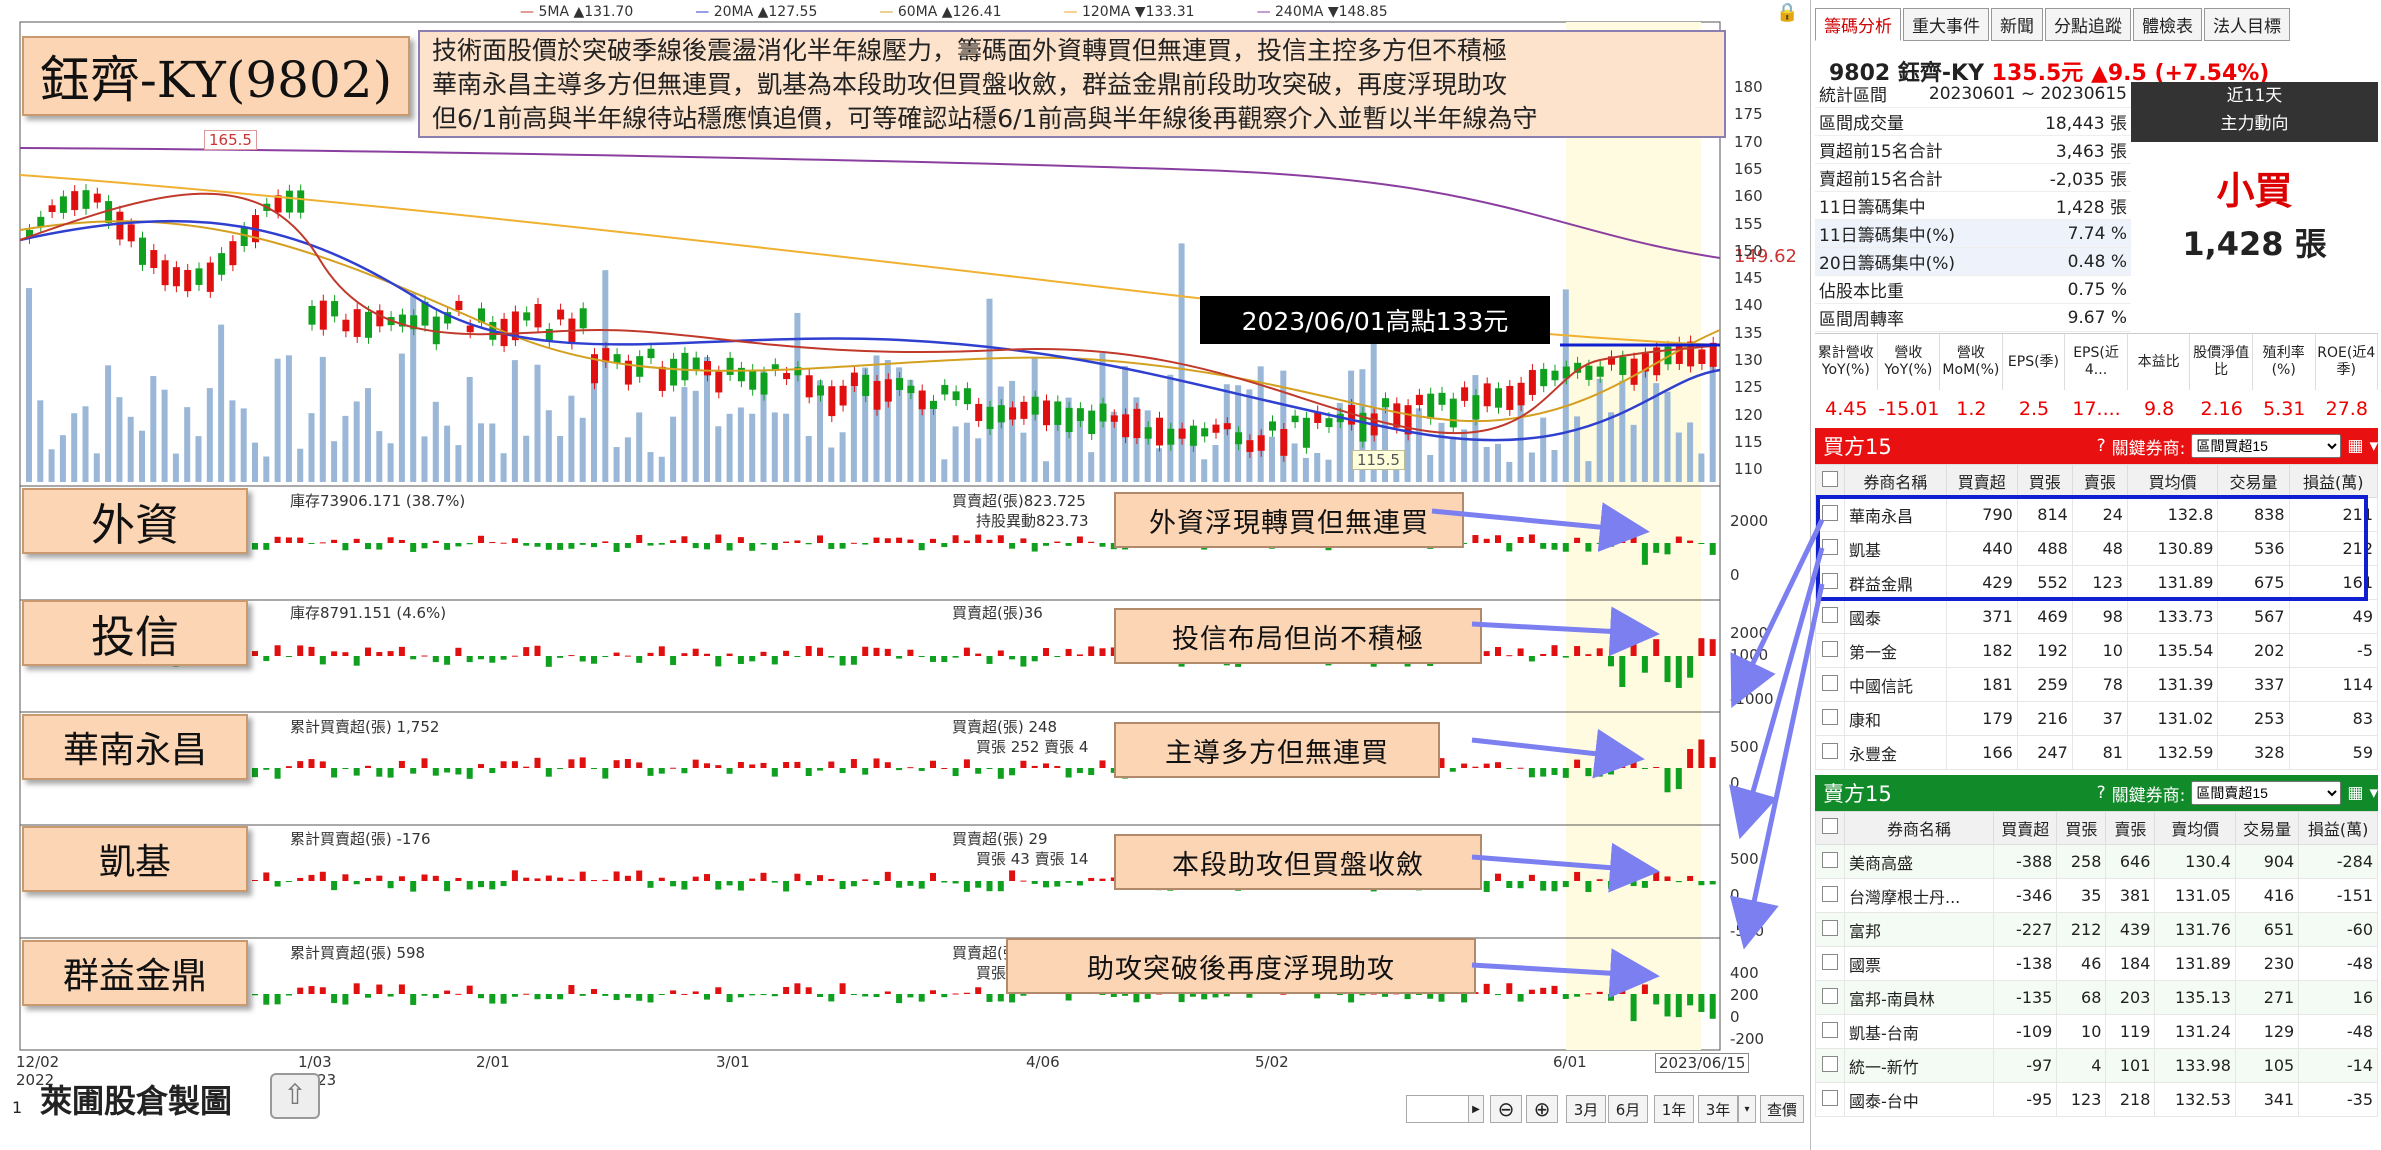 Image resolution: width=2381 pixels, height=1150 pixels. What do you see at coordinates (1971, 362) in the screenshot?
I see `kpi-header: 營收MoM(%)` at bounding box center [1971, 362].